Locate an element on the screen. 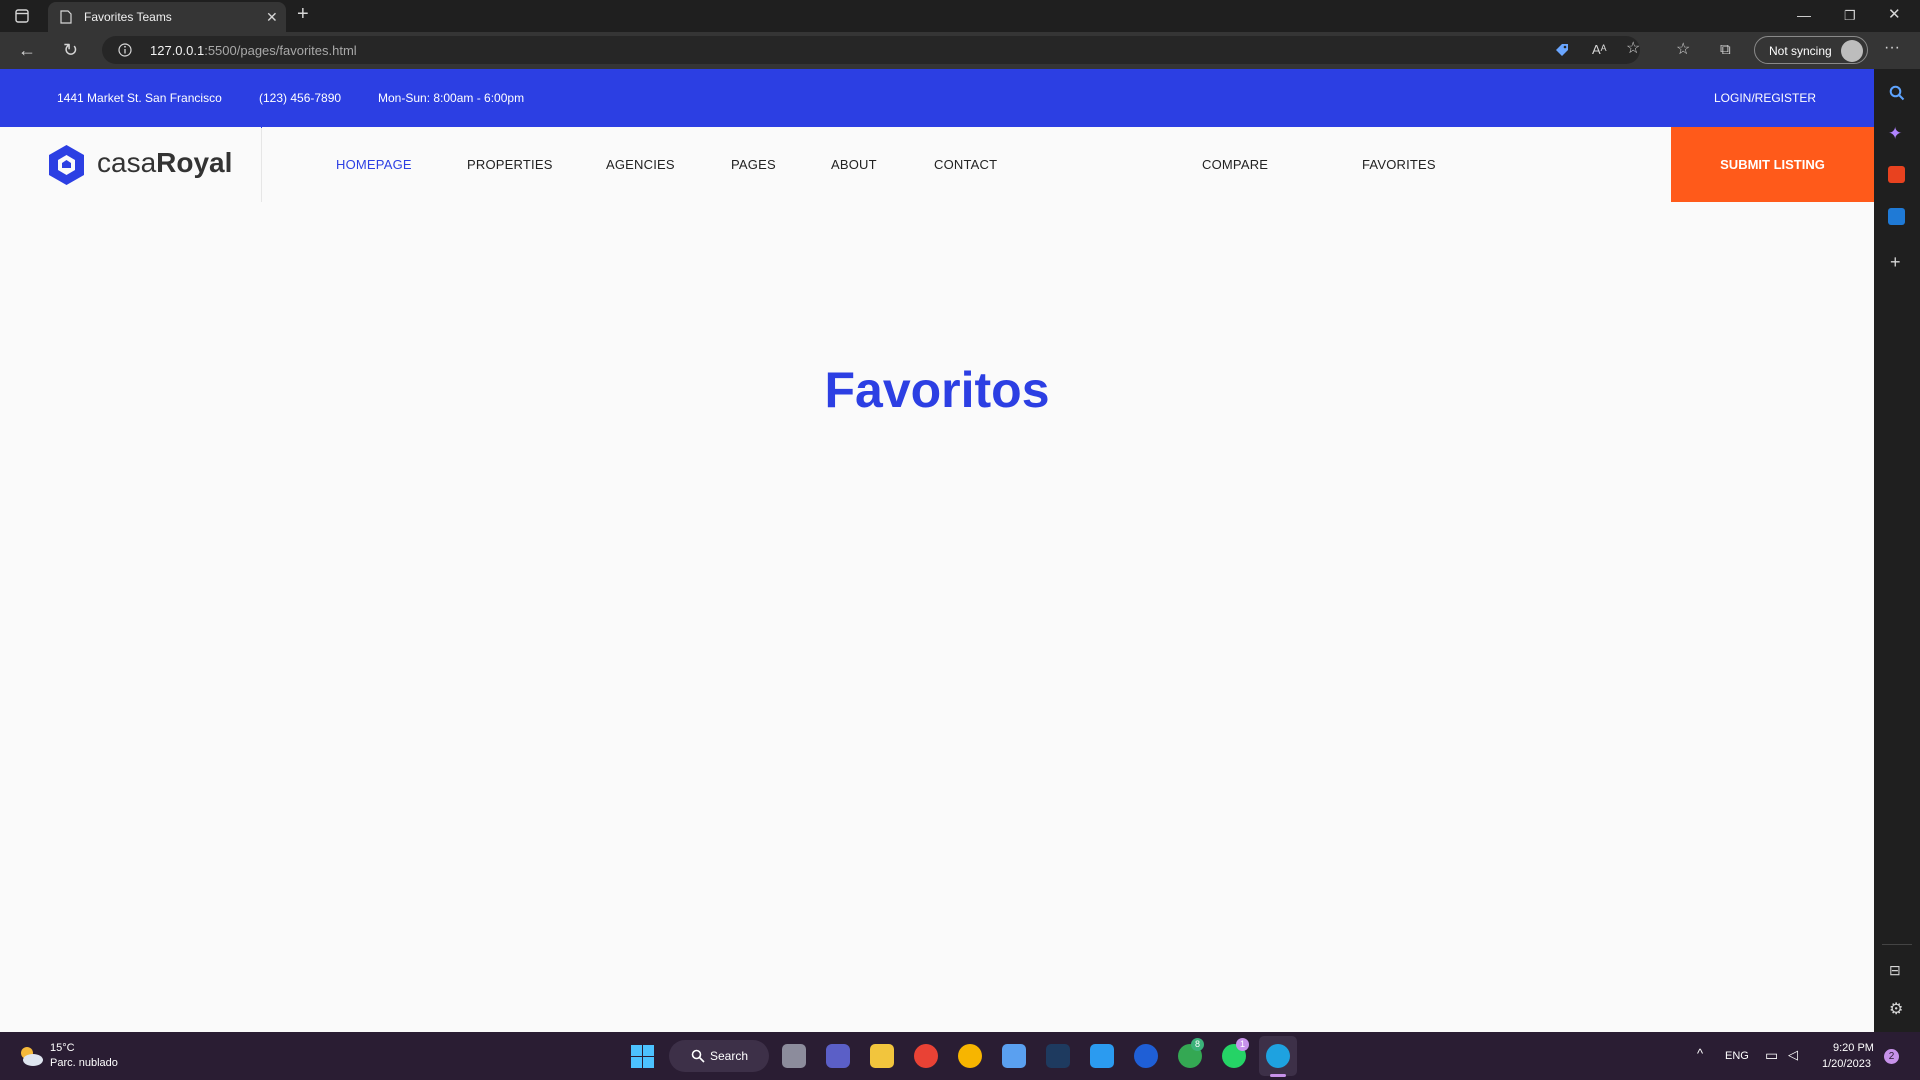 This screenshot has width=1920, height=1080. nav-about: ABOUT is located at coordinates (854, 164).